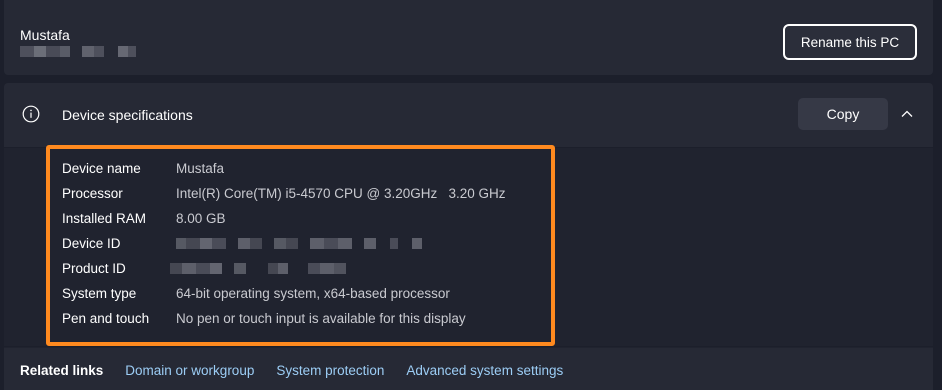  What do you see at coordinates (99, 293) in the screenshot?
I see `spec-label: System type` at bounding box center [99, 293].